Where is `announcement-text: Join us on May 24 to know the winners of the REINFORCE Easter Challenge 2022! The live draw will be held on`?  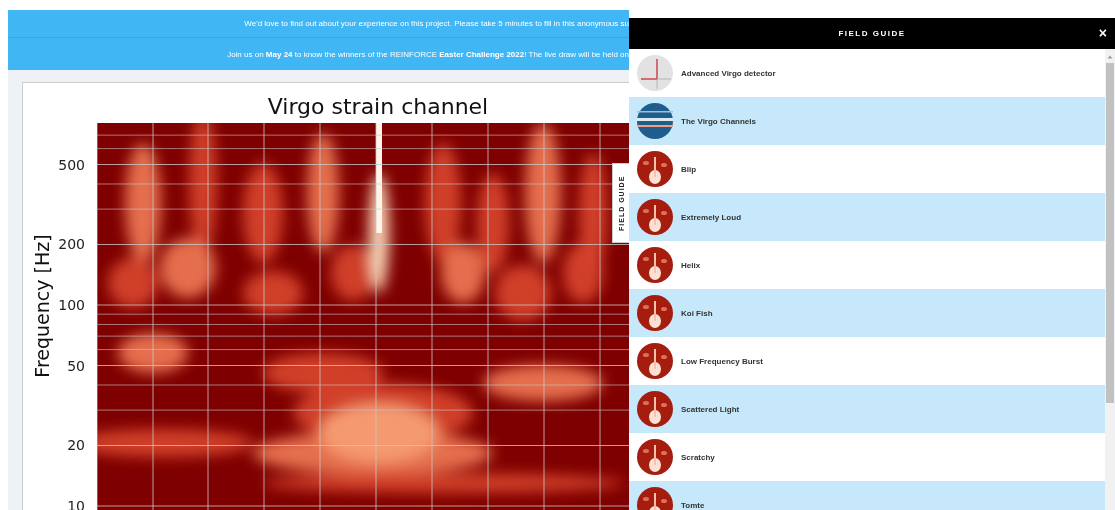 announcement-text: Join us on May 24 to know the winners of the REINFORCE Easter Challenge 2022! The live draw will be held on is located at coordinates (428, 54).